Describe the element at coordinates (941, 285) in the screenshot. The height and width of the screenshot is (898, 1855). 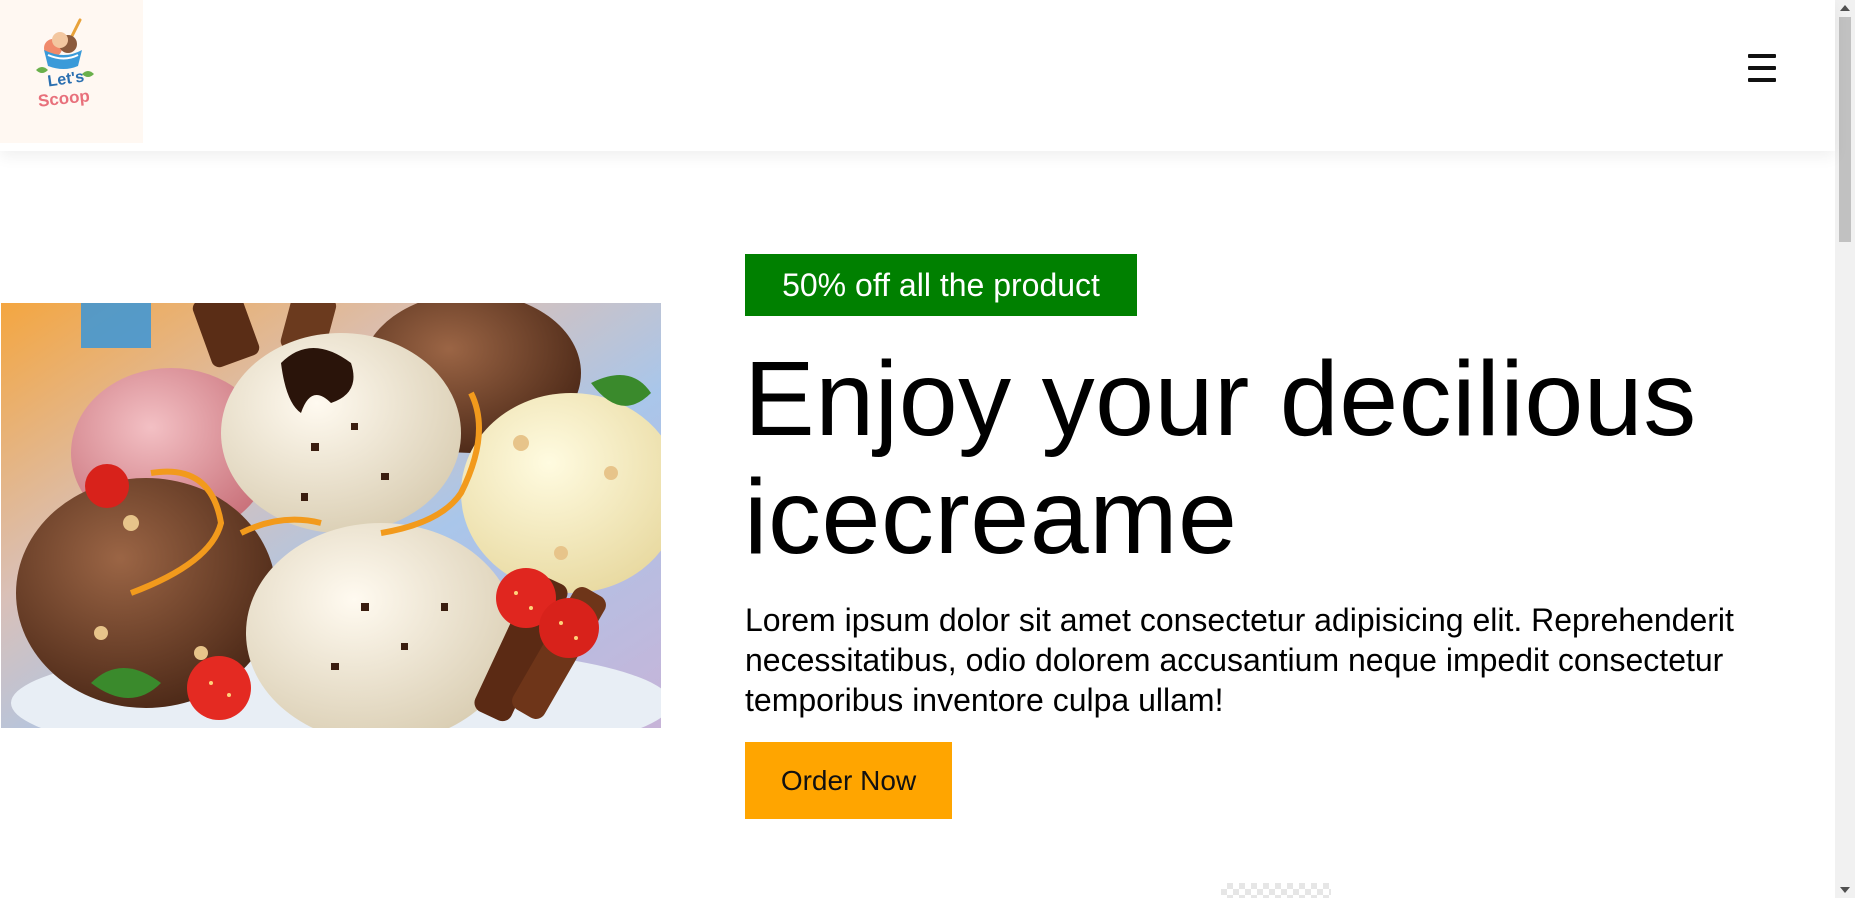
I see `promo-badge: 50% off all the product` at that location.